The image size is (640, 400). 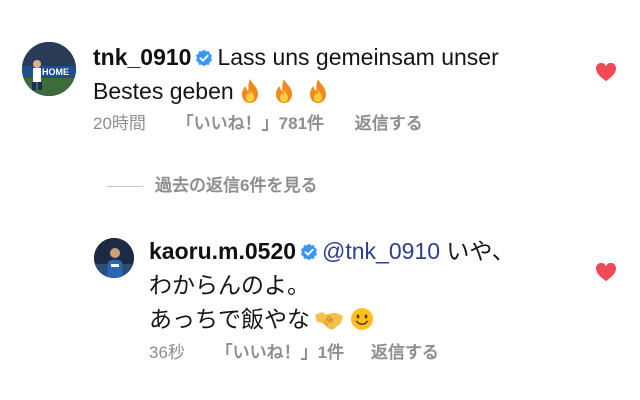 What do you see at coordinates (236, 185) in the screenshot?
I see `view-replies-label: 過去の返信6件を見る` at bounding box center [236, 185].